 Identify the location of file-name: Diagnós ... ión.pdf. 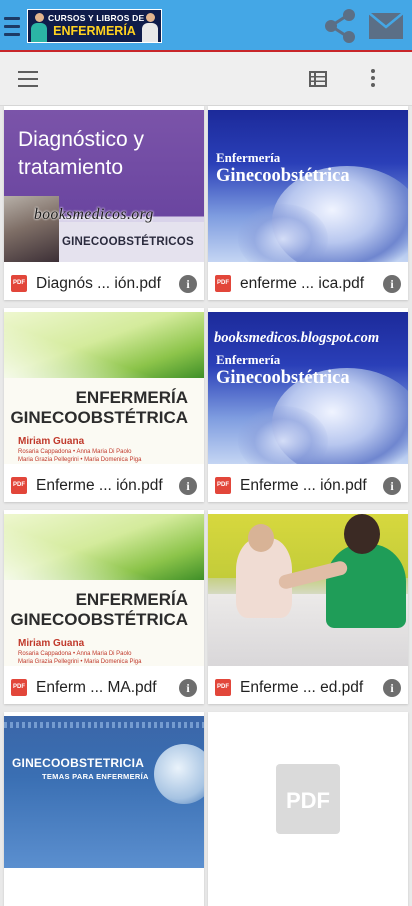
(98, 283).